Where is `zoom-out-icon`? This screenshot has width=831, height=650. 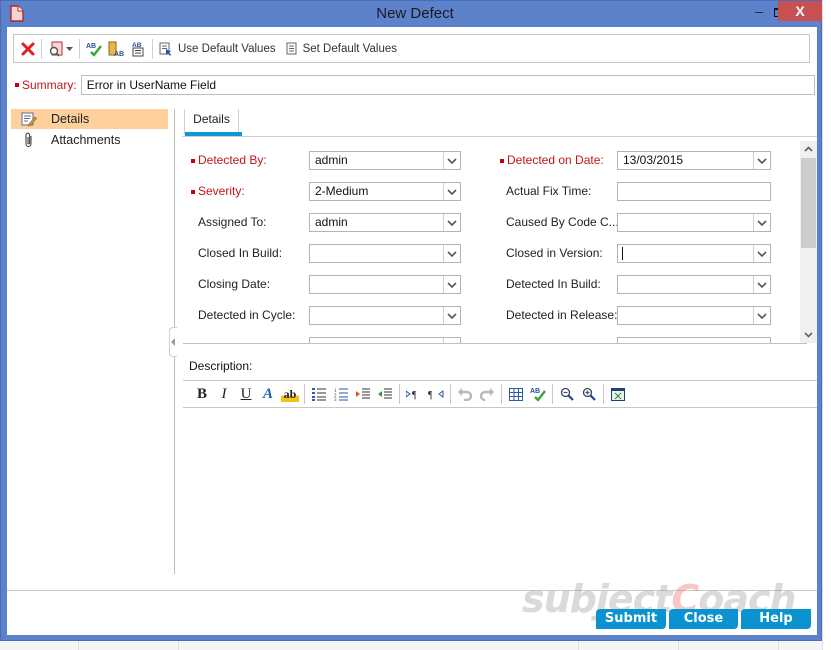 zoom-out-icon is located at coordinates (567, 394).